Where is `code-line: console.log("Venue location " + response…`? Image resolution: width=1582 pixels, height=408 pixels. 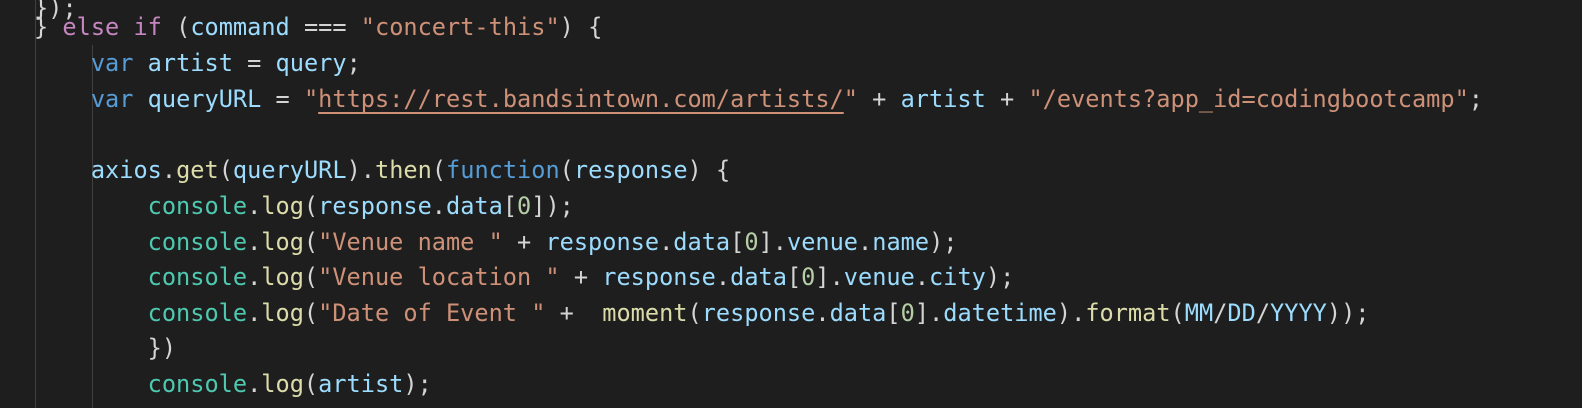
code-line: console.log("Venue location " + response… is located at coordinates (524, 277).